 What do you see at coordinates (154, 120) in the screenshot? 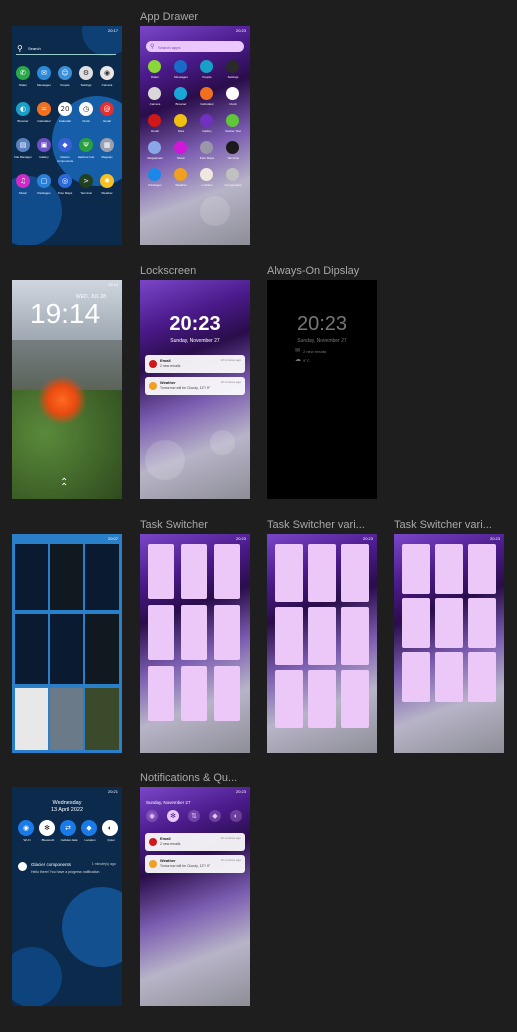
I see `app-icon-email` at bounding box center [154, 120].